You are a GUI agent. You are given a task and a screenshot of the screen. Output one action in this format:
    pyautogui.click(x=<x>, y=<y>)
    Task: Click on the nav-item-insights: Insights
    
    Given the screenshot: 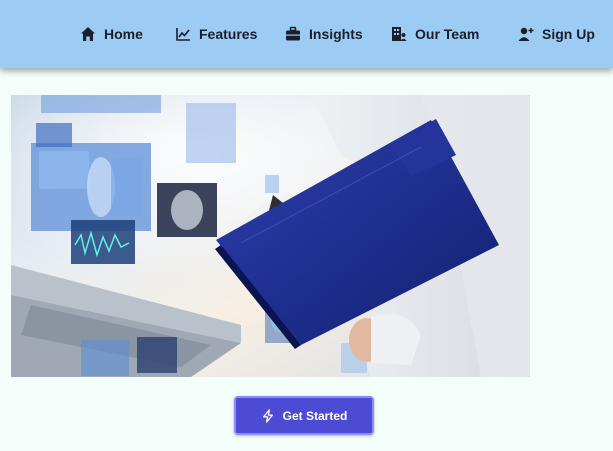 What is the action you would take?
    pyautogui.click(x=323, y=34)
    